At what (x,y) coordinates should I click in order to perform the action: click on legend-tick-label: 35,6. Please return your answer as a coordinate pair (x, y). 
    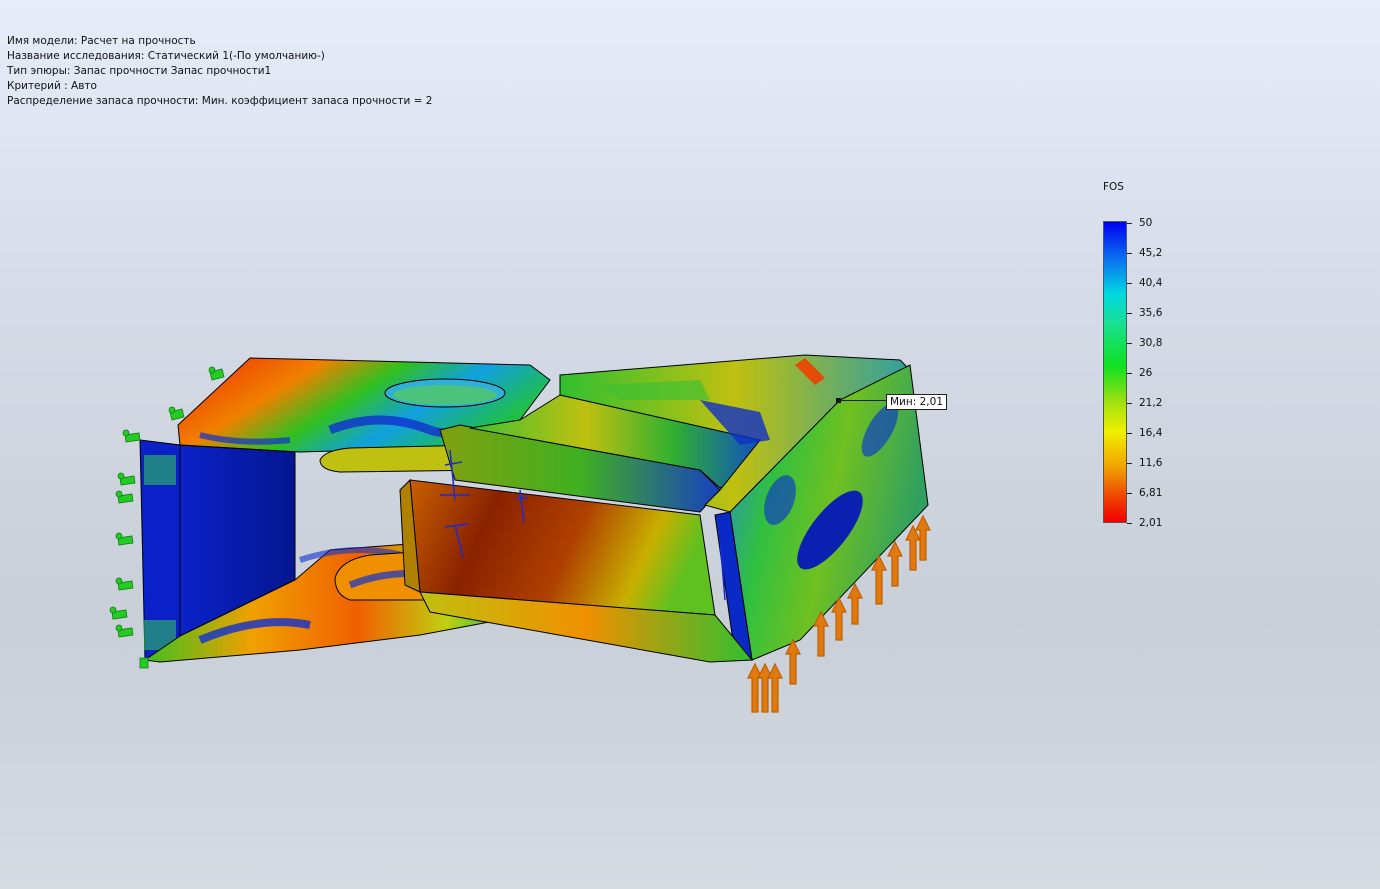
    Looking at the image, I should click on (1151, 313).